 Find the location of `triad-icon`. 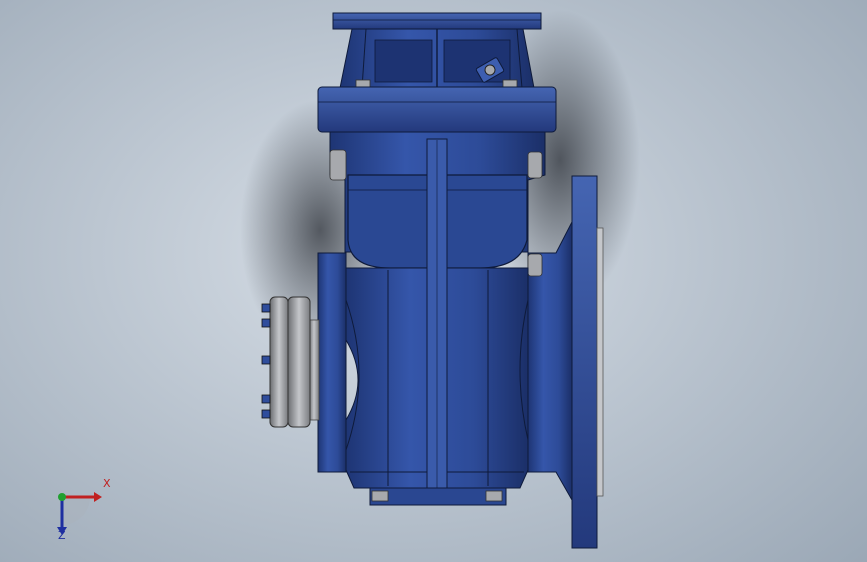

triad-icon is located at coordinates (79, 513).